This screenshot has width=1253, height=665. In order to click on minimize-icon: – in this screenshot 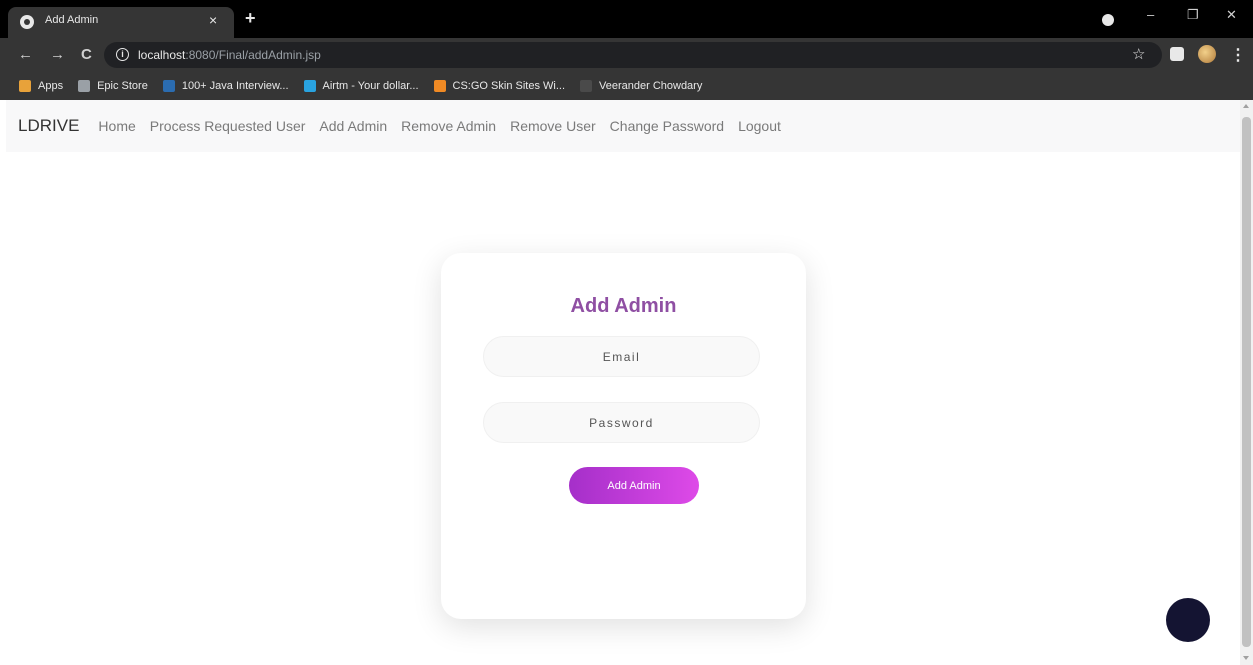, I will do `click(1150, 14)`.